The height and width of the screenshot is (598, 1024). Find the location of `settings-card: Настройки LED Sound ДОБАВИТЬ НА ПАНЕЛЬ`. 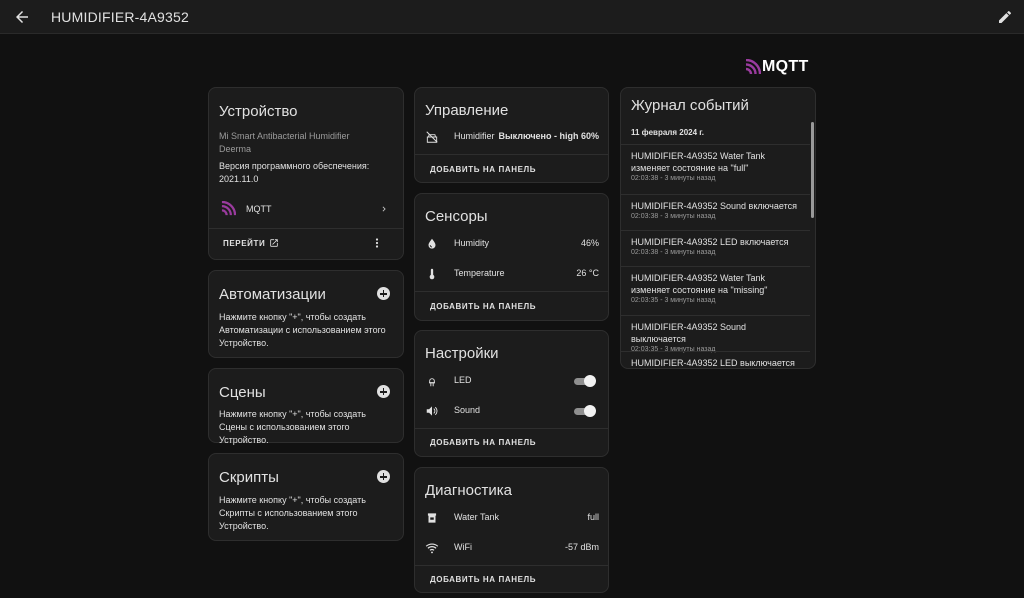

settings-card: Настройки LED Sound ДОБАВИТЬ НА ПАНЕЛЬ is located at coordinates (511, 393).